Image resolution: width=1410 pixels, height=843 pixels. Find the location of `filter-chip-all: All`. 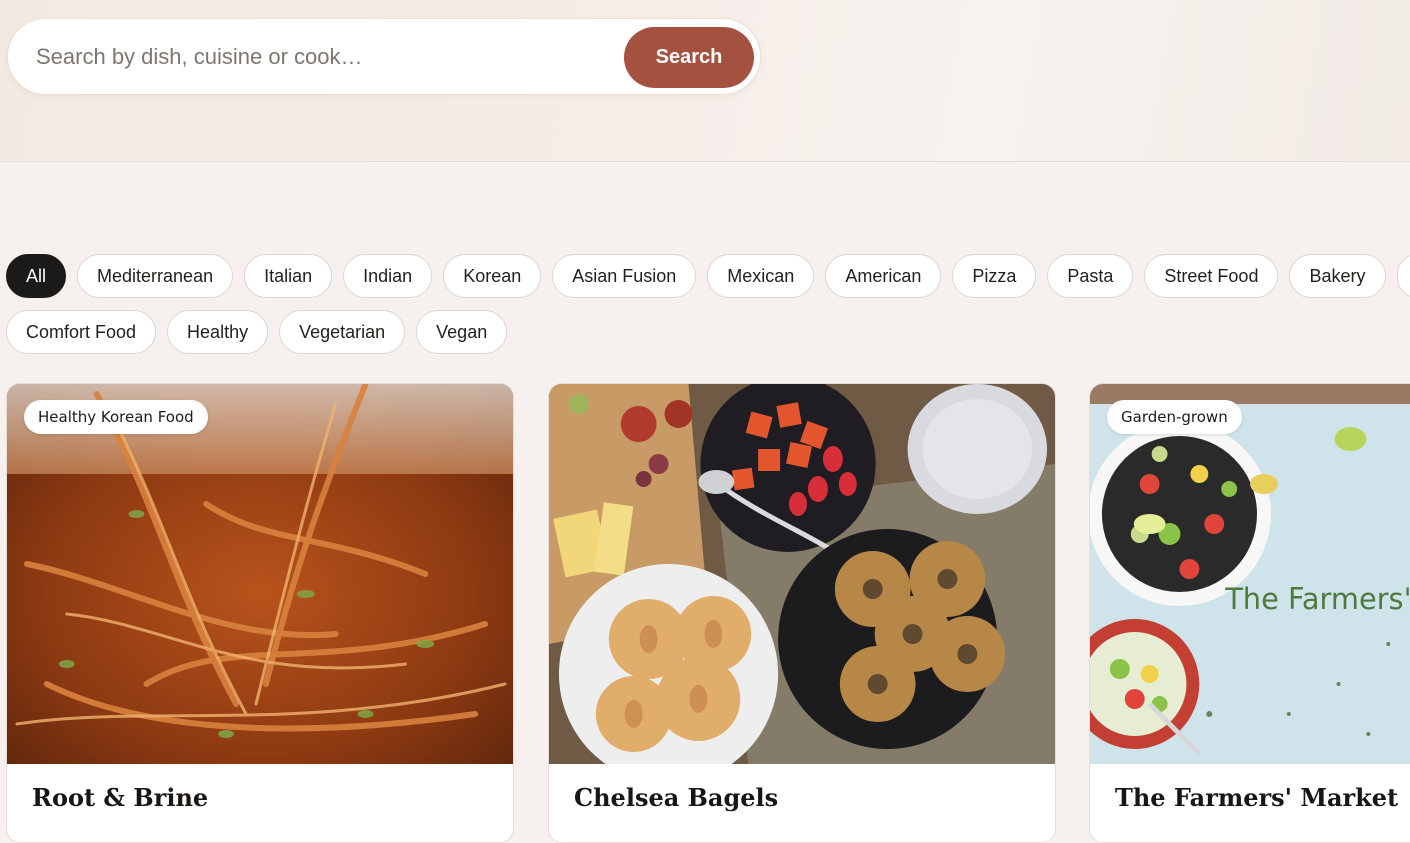

filter-chip-all: All is located at coordinates (36, 276).